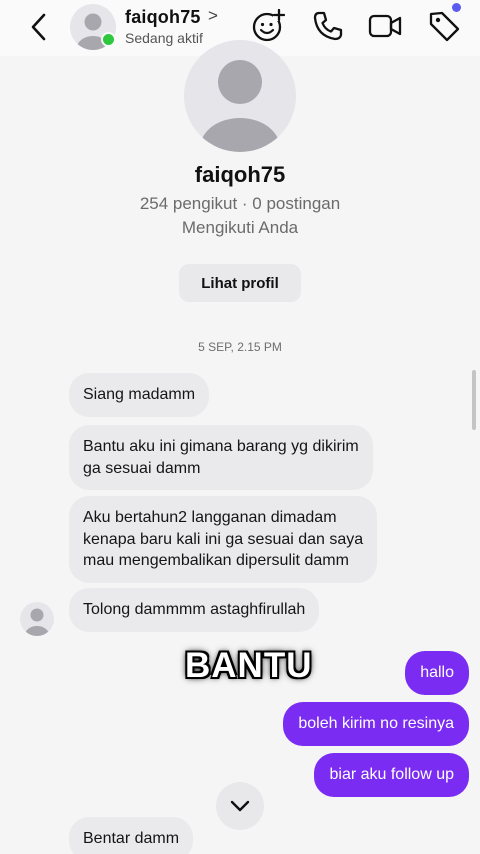 This screenshot has width=480, height=854. I want to click on profile-name: faiqoh75, so click(240, 174).